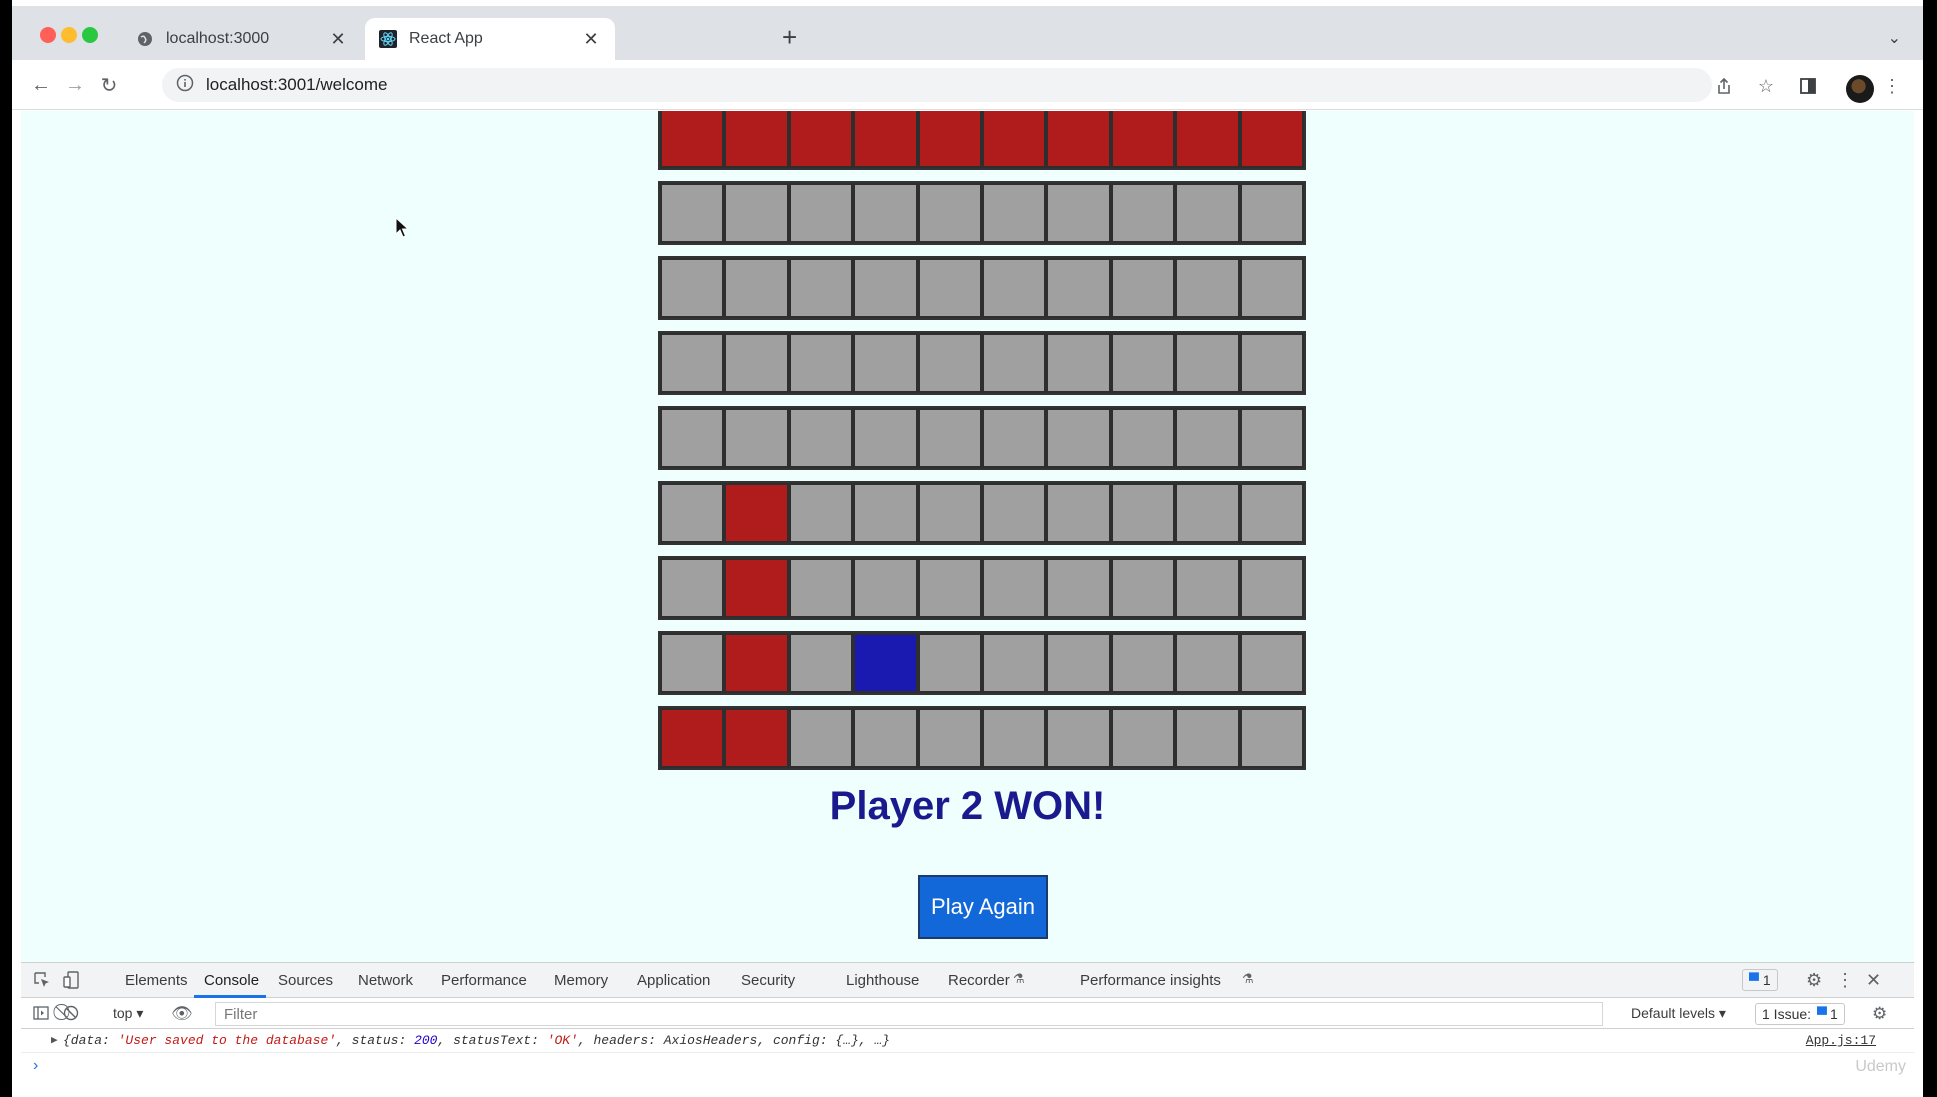 The width and height of the screenshot is (1937, 1097). Describe the element at coordinates (41, 85) in the screenshot. I see `back-arrow-icon: ←` at that location.